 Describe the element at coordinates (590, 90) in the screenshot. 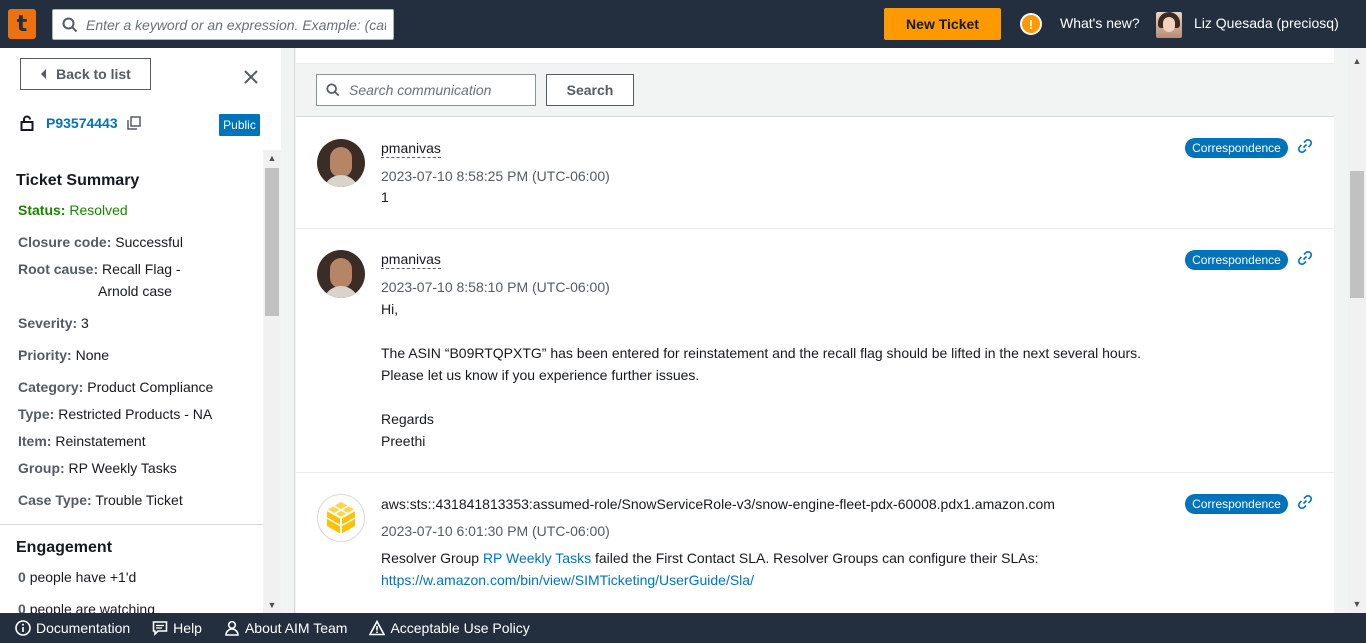

I see `search-button: Search` at that location.